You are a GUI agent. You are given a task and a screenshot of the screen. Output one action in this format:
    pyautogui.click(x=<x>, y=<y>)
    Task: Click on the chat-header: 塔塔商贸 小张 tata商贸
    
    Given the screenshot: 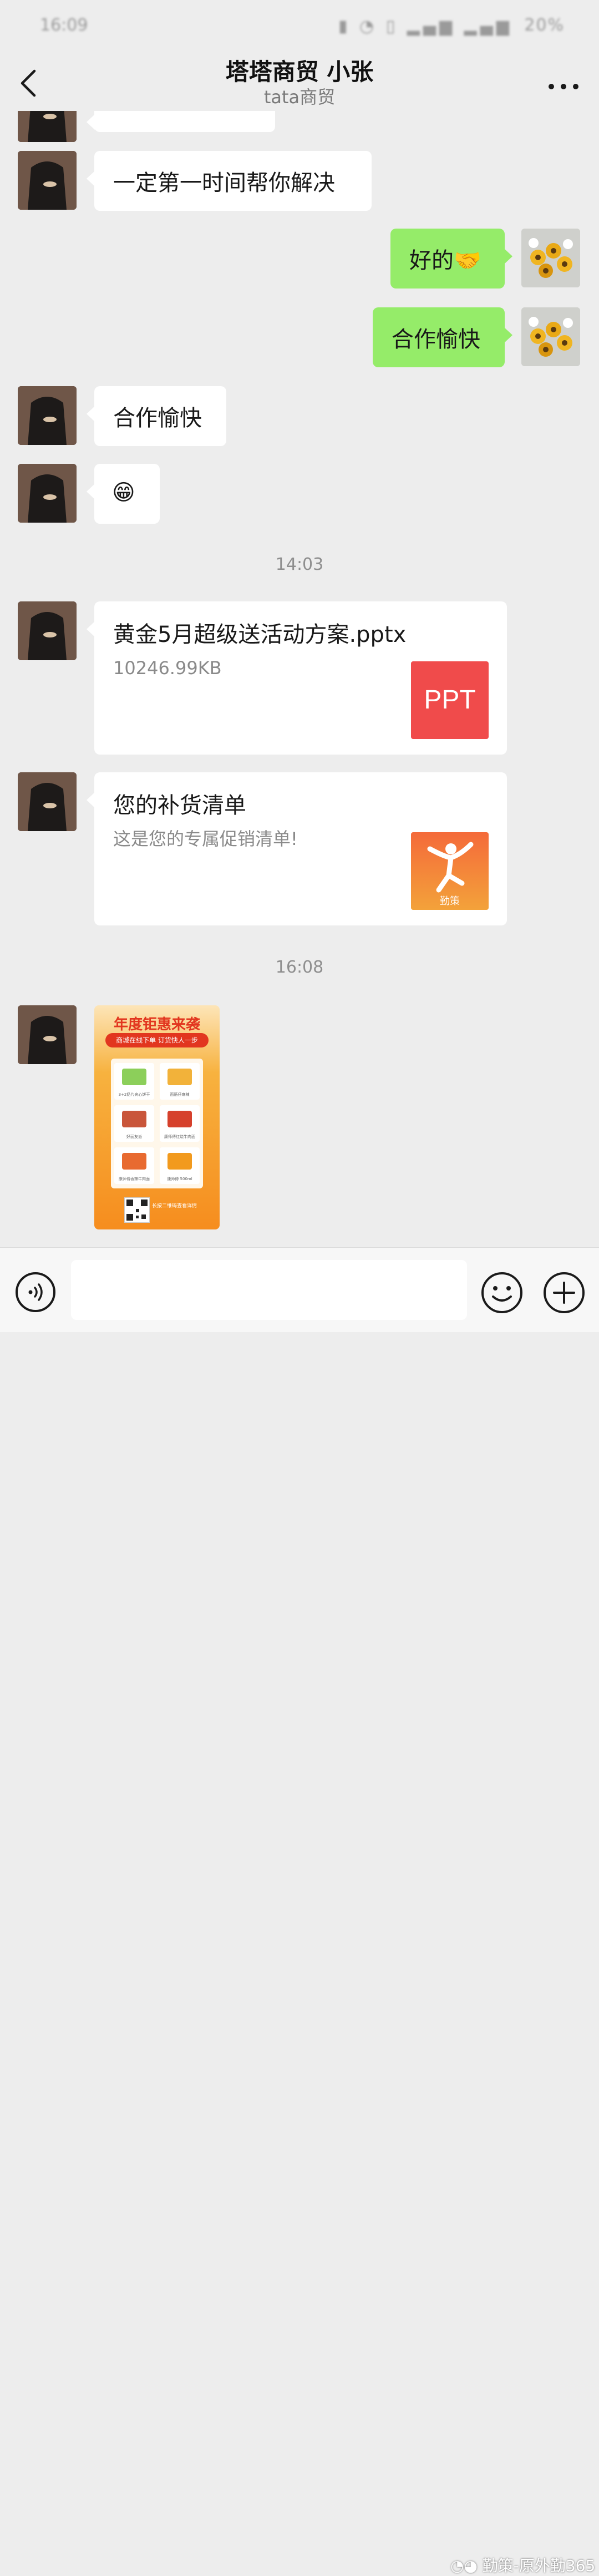 What is the action you would take?
    pyautogui.click(x=299, y=82)
    